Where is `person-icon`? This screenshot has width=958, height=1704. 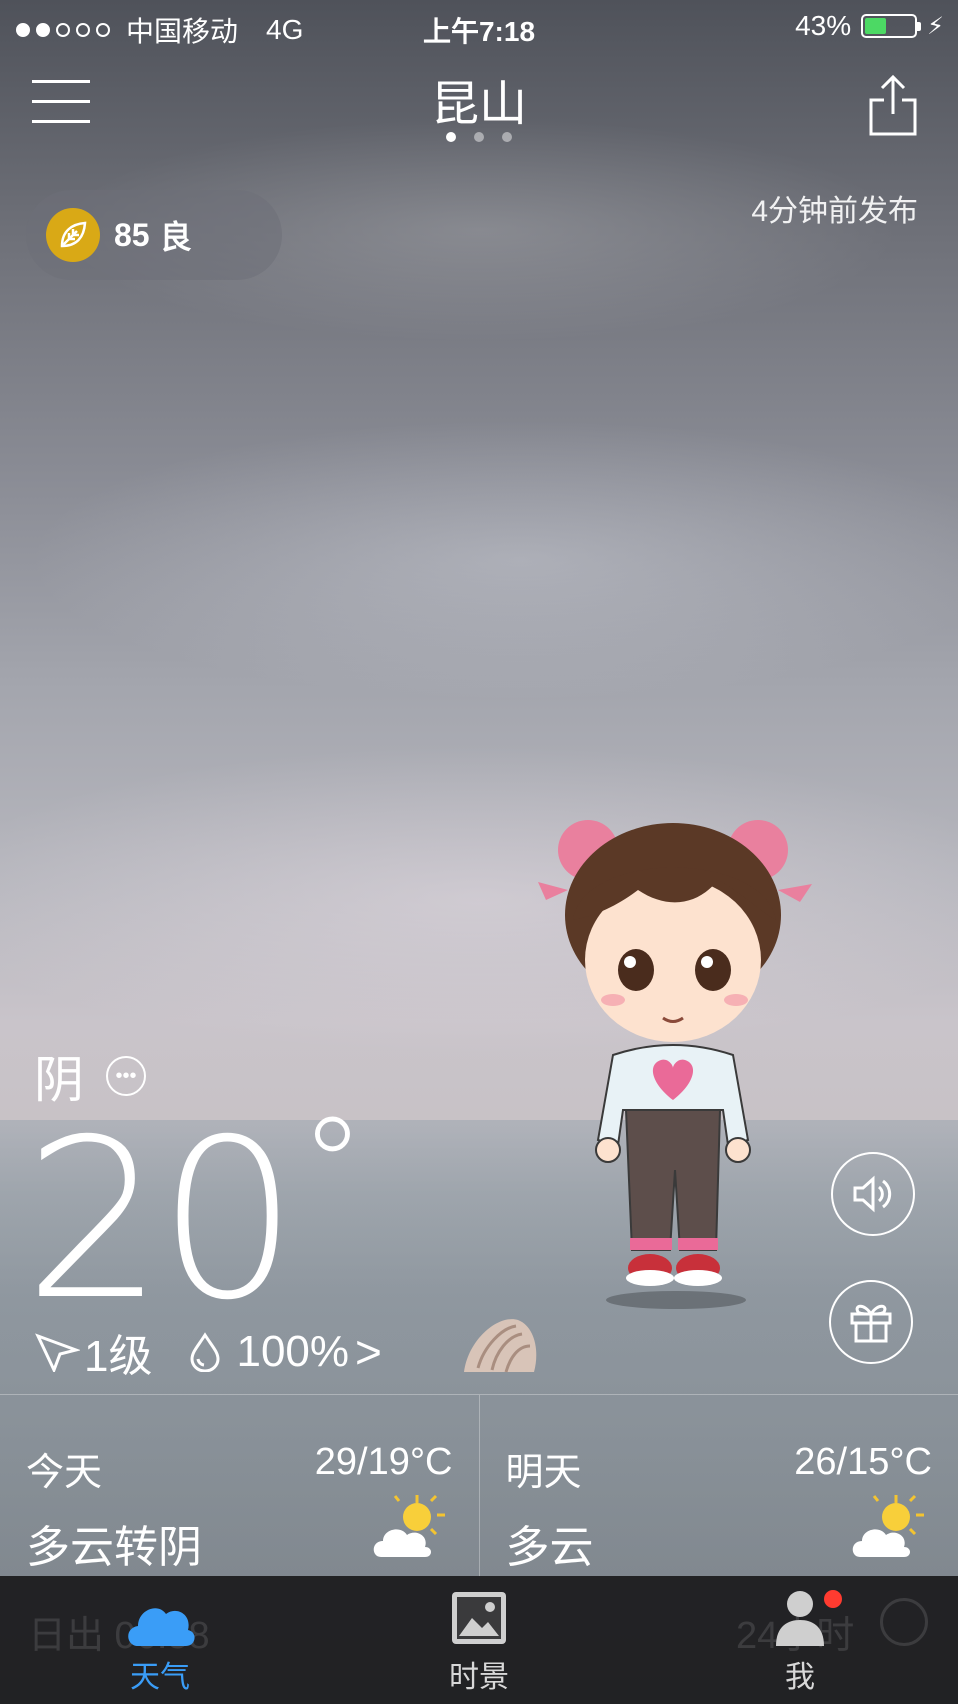
person-icon is located at coordinates (800, 1618).